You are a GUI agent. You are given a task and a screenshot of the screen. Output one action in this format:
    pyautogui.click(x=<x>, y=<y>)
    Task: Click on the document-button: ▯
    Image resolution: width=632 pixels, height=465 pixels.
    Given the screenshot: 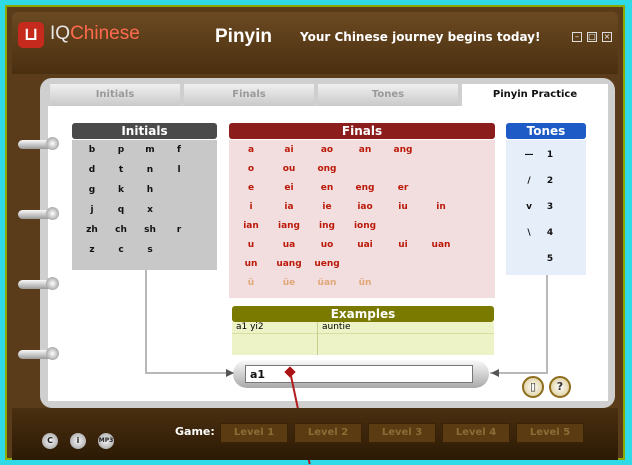 What is the action you would take?
    pyautogui.click(x=533, y=387)
    